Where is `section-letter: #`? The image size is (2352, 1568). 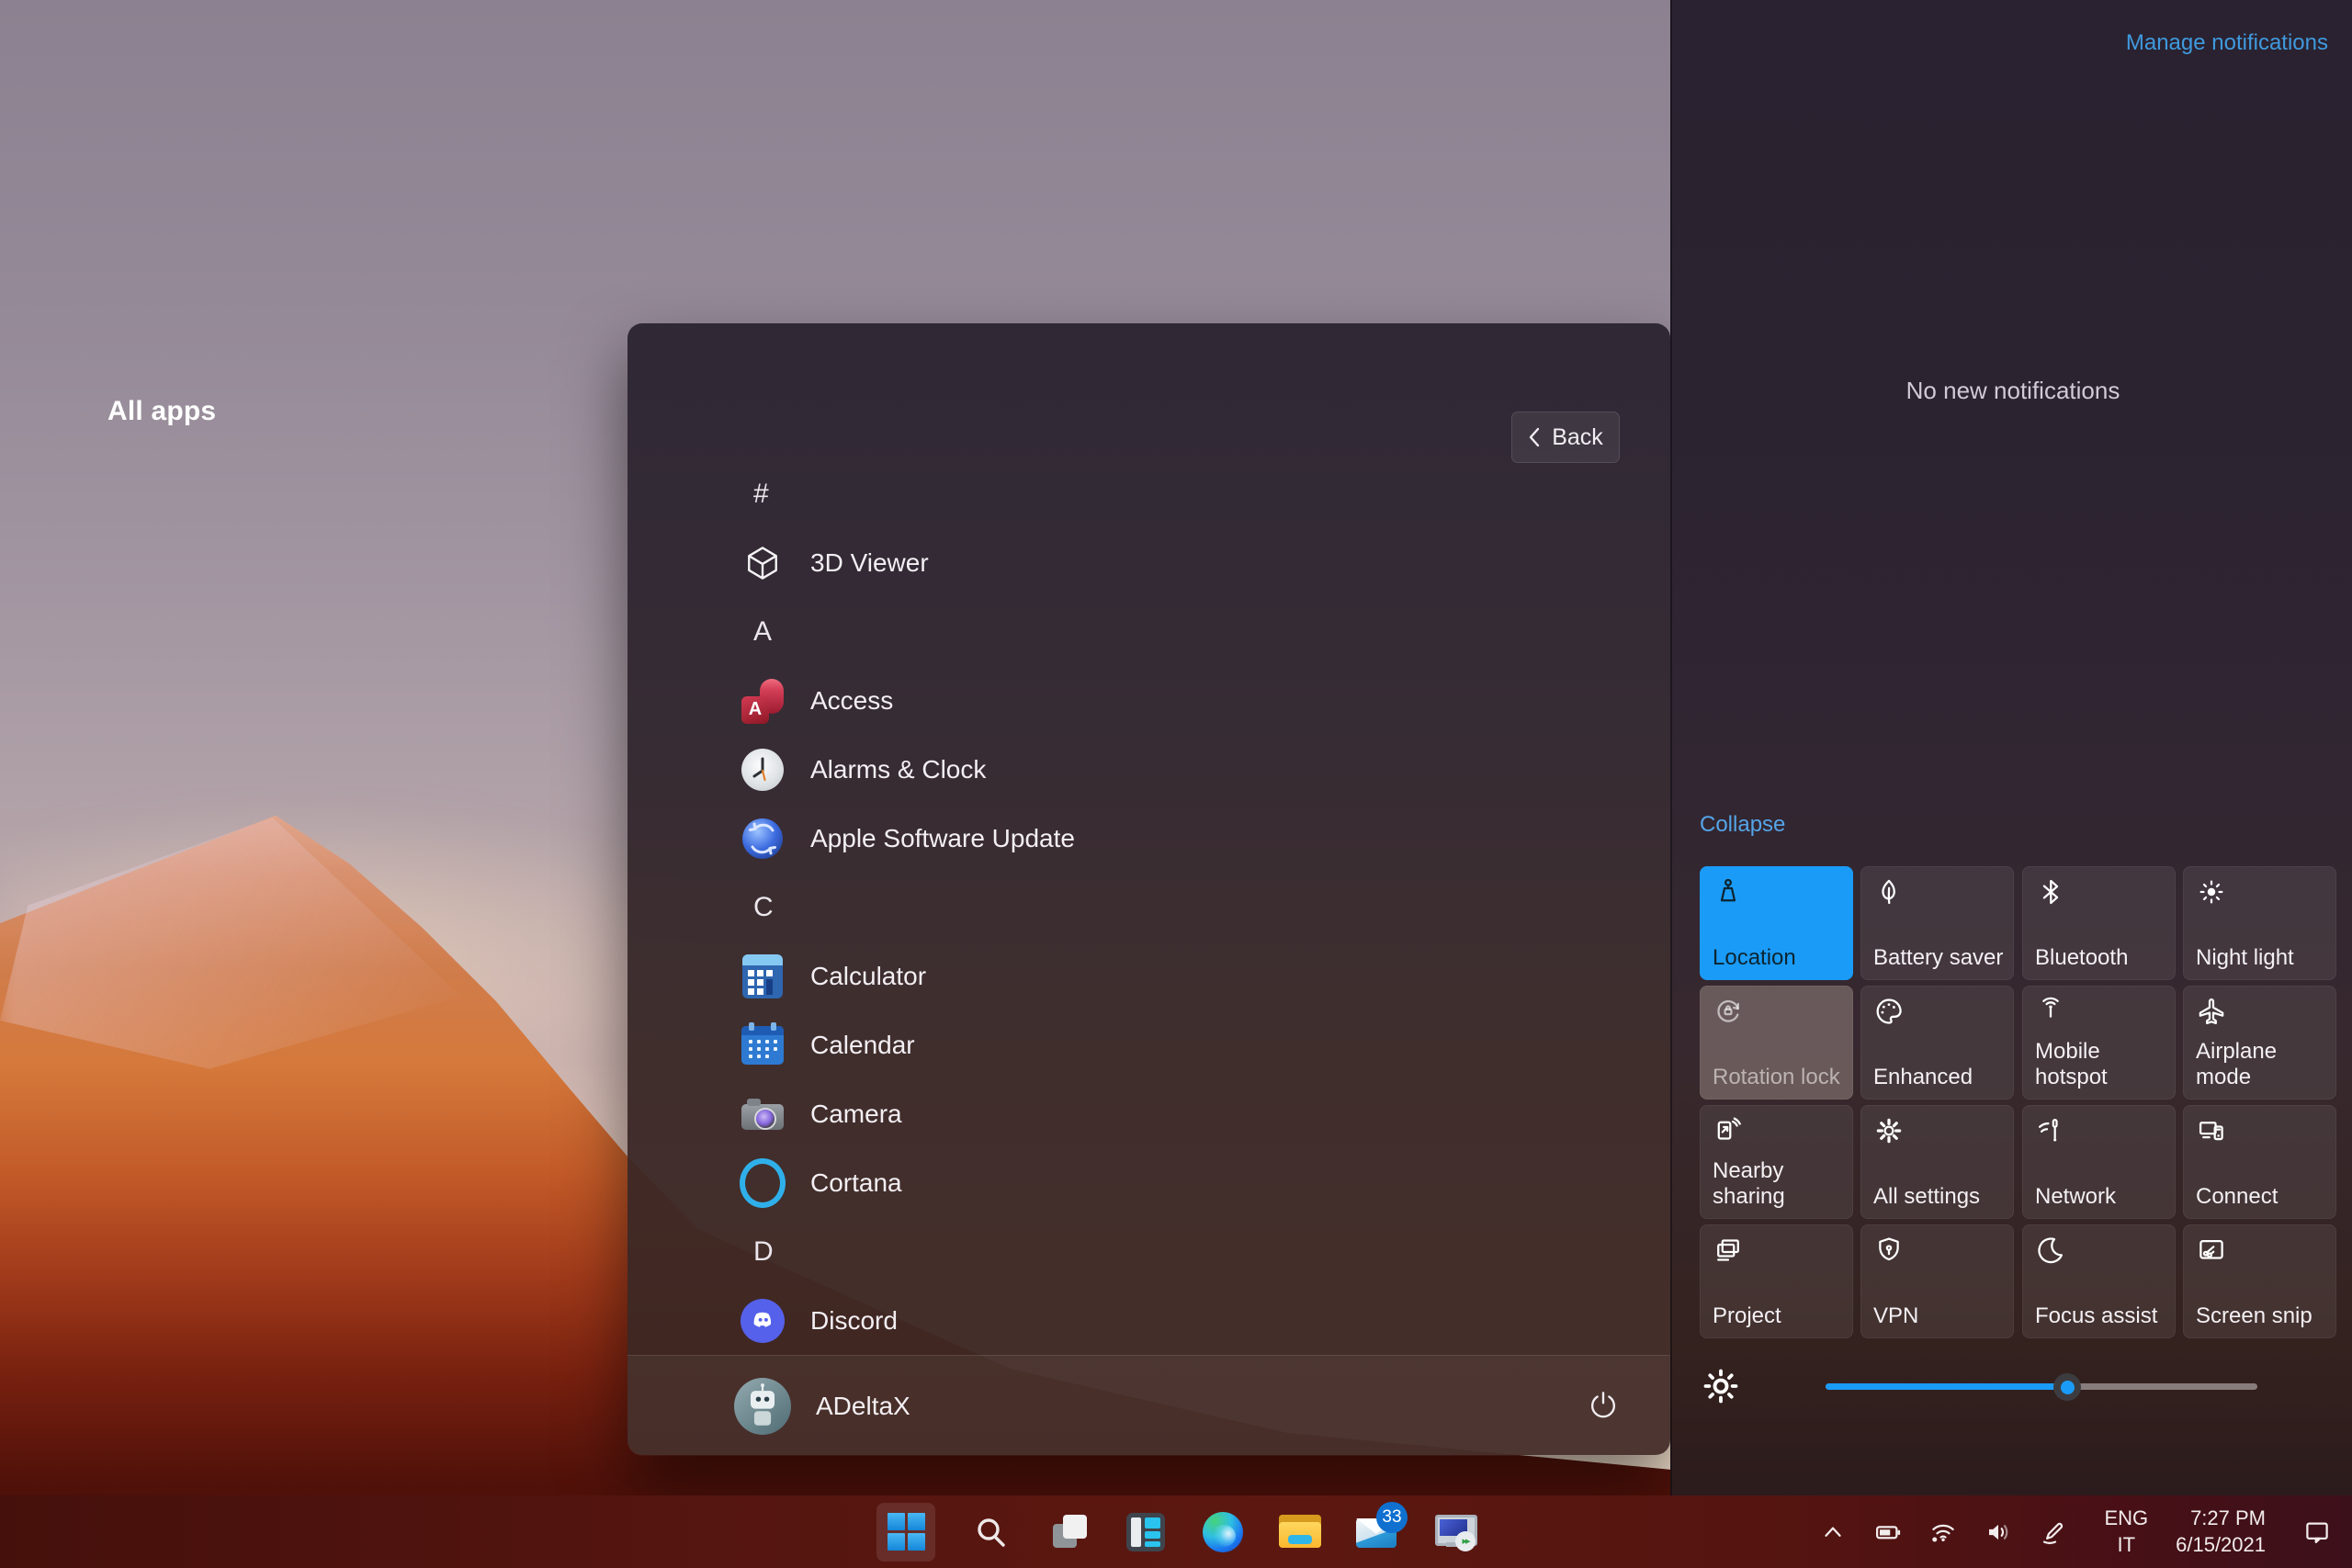
section-letter: # is located at coordinates (1149, 494).